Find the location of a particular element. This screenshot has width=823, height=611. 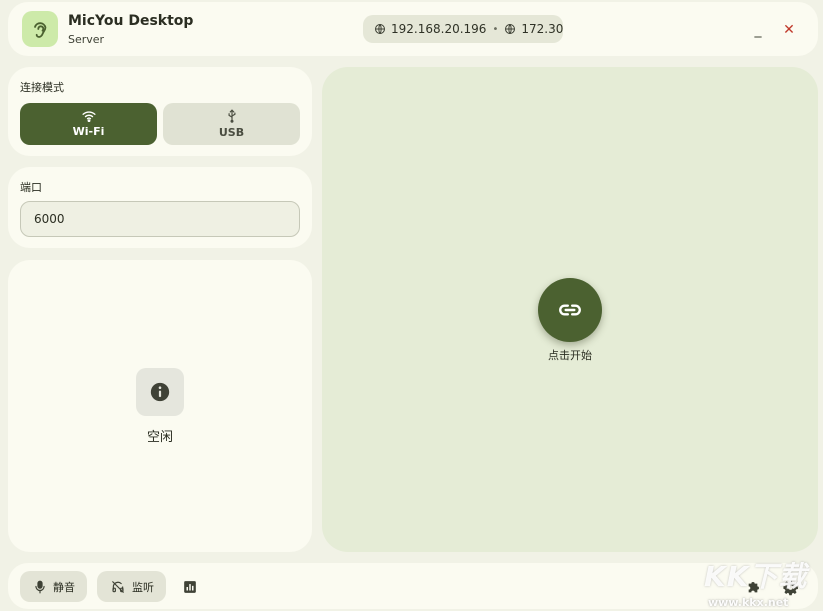

link-icon is located at coordinates (570, 310).